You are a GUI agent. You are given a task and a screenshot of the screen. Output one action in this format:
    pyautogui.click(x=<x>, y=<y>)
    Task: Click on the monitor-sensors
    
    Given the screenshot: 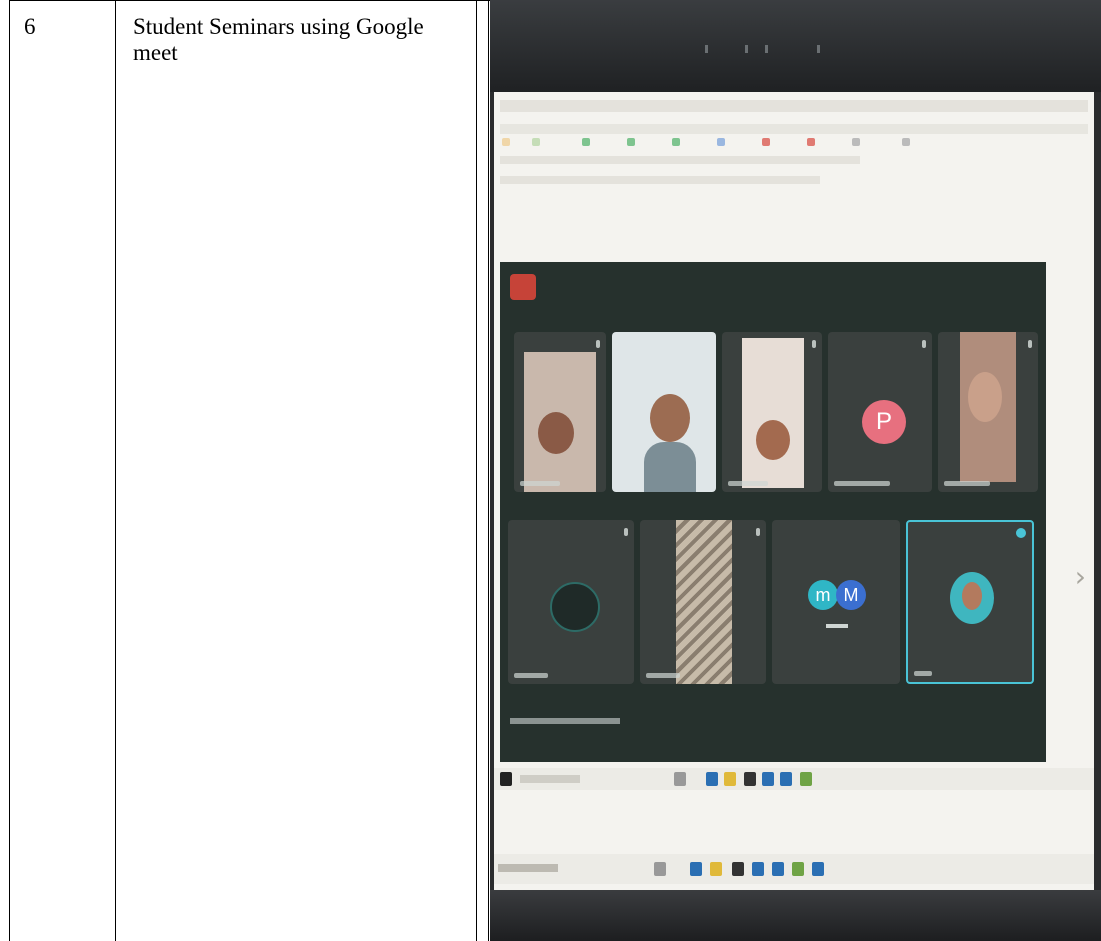 What is the action you would take?
    pyautogui.click(x=770, y=49)
    